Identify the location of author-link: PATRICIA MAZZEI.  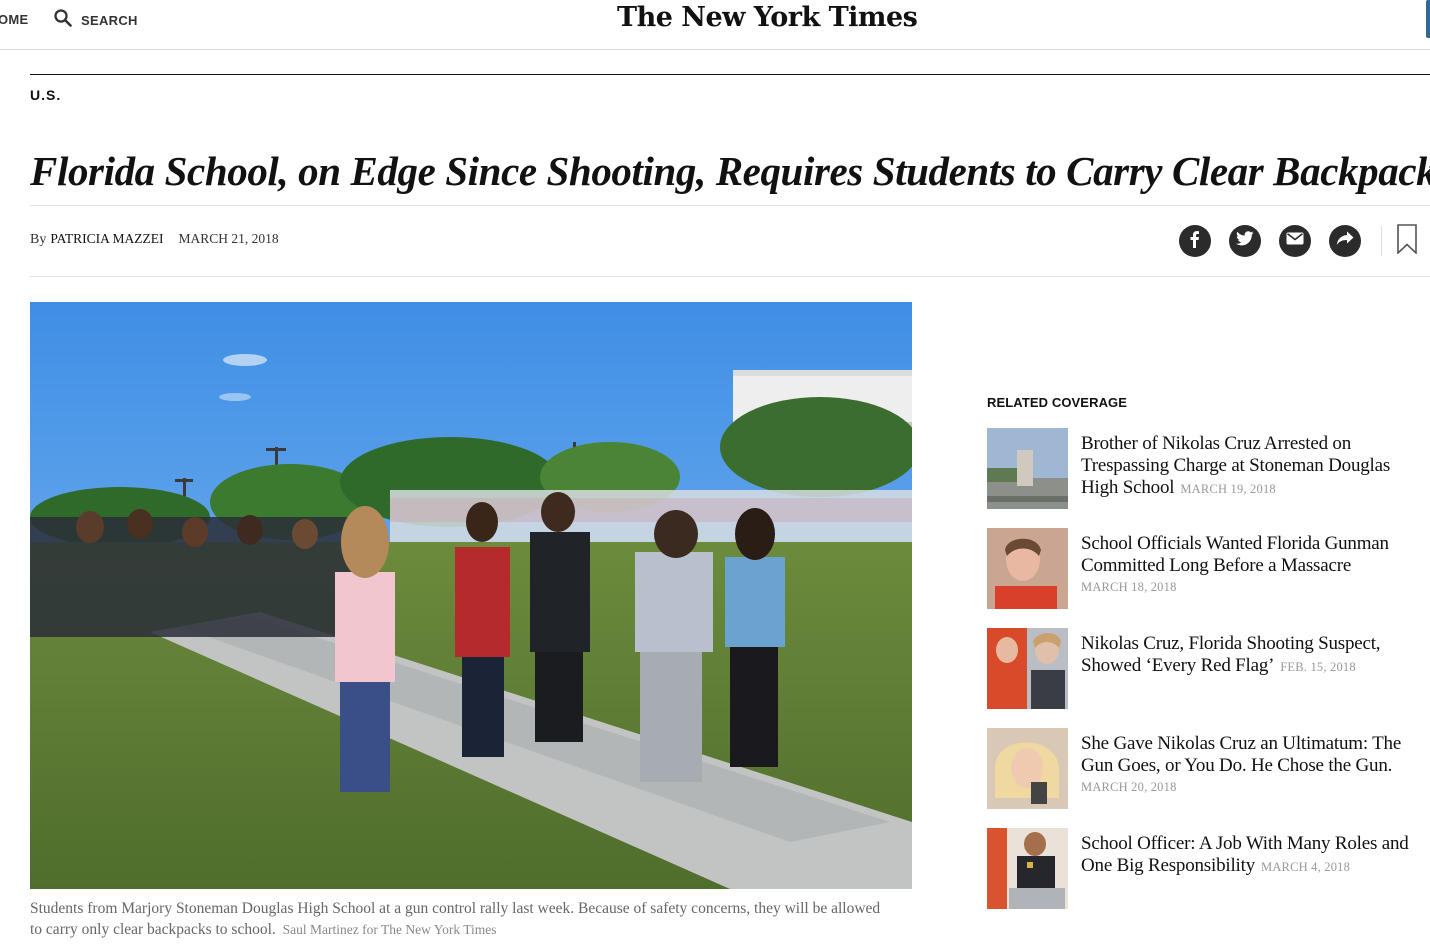
(106, 239).